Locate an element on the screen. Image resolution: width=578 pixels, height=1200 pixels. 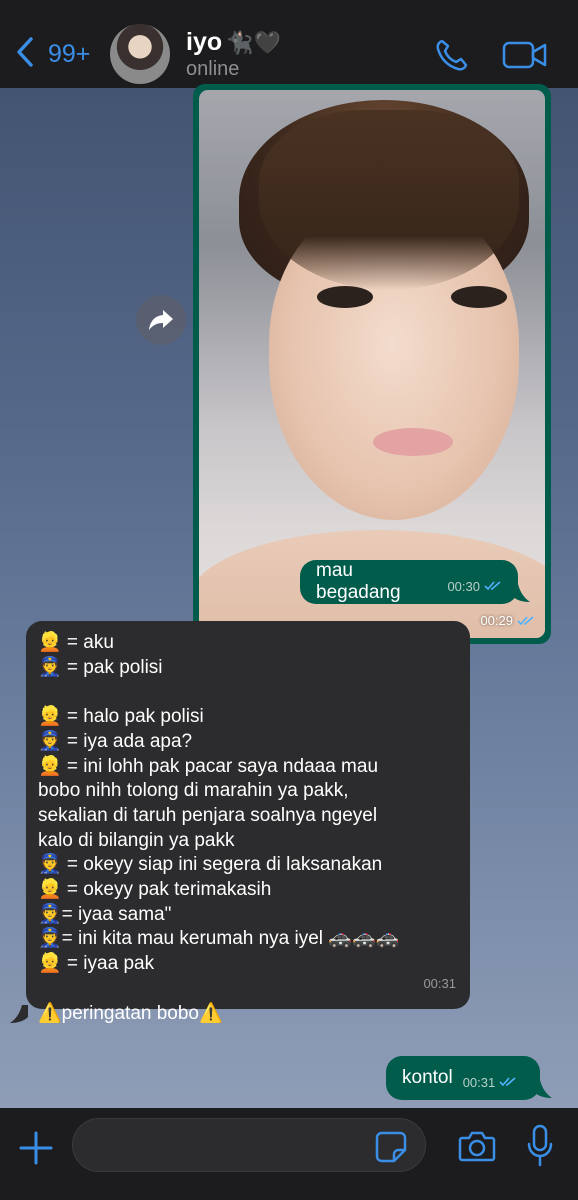
message-line: 👮 = pak polisi is located at coordinates (100, 667).